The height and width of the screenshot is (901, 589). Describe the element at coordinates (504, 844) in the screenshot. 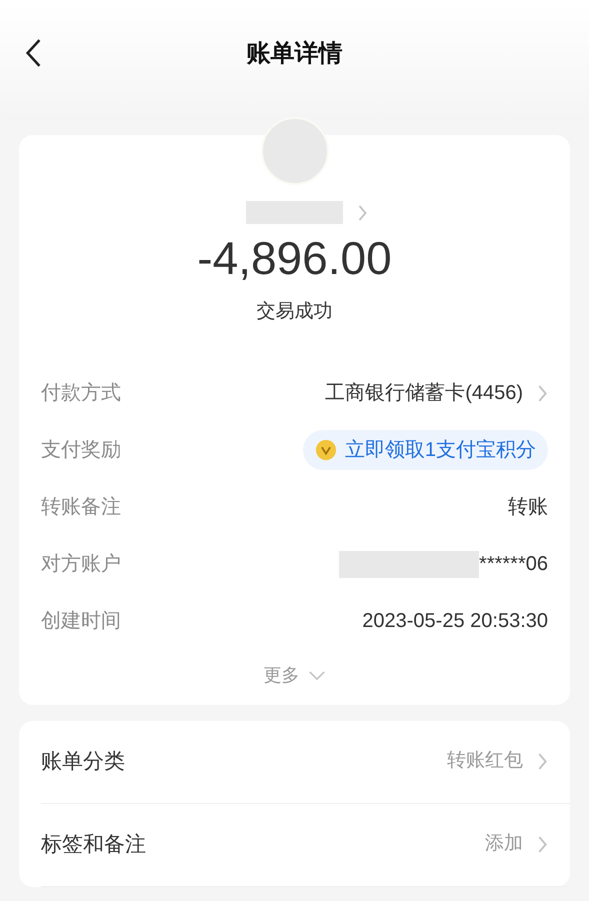

I see `settings-value: 添加` at that location.